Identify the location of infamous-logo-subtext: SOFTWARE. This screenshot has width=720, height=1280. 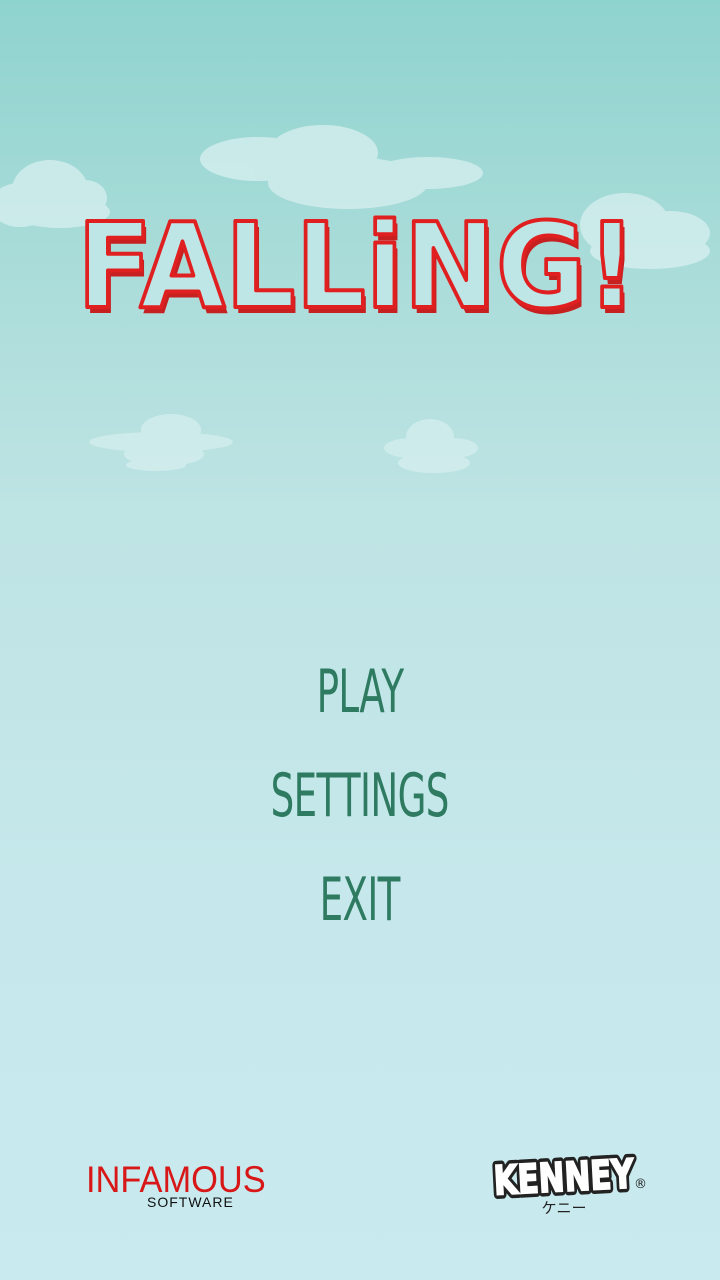
(190, 1202).